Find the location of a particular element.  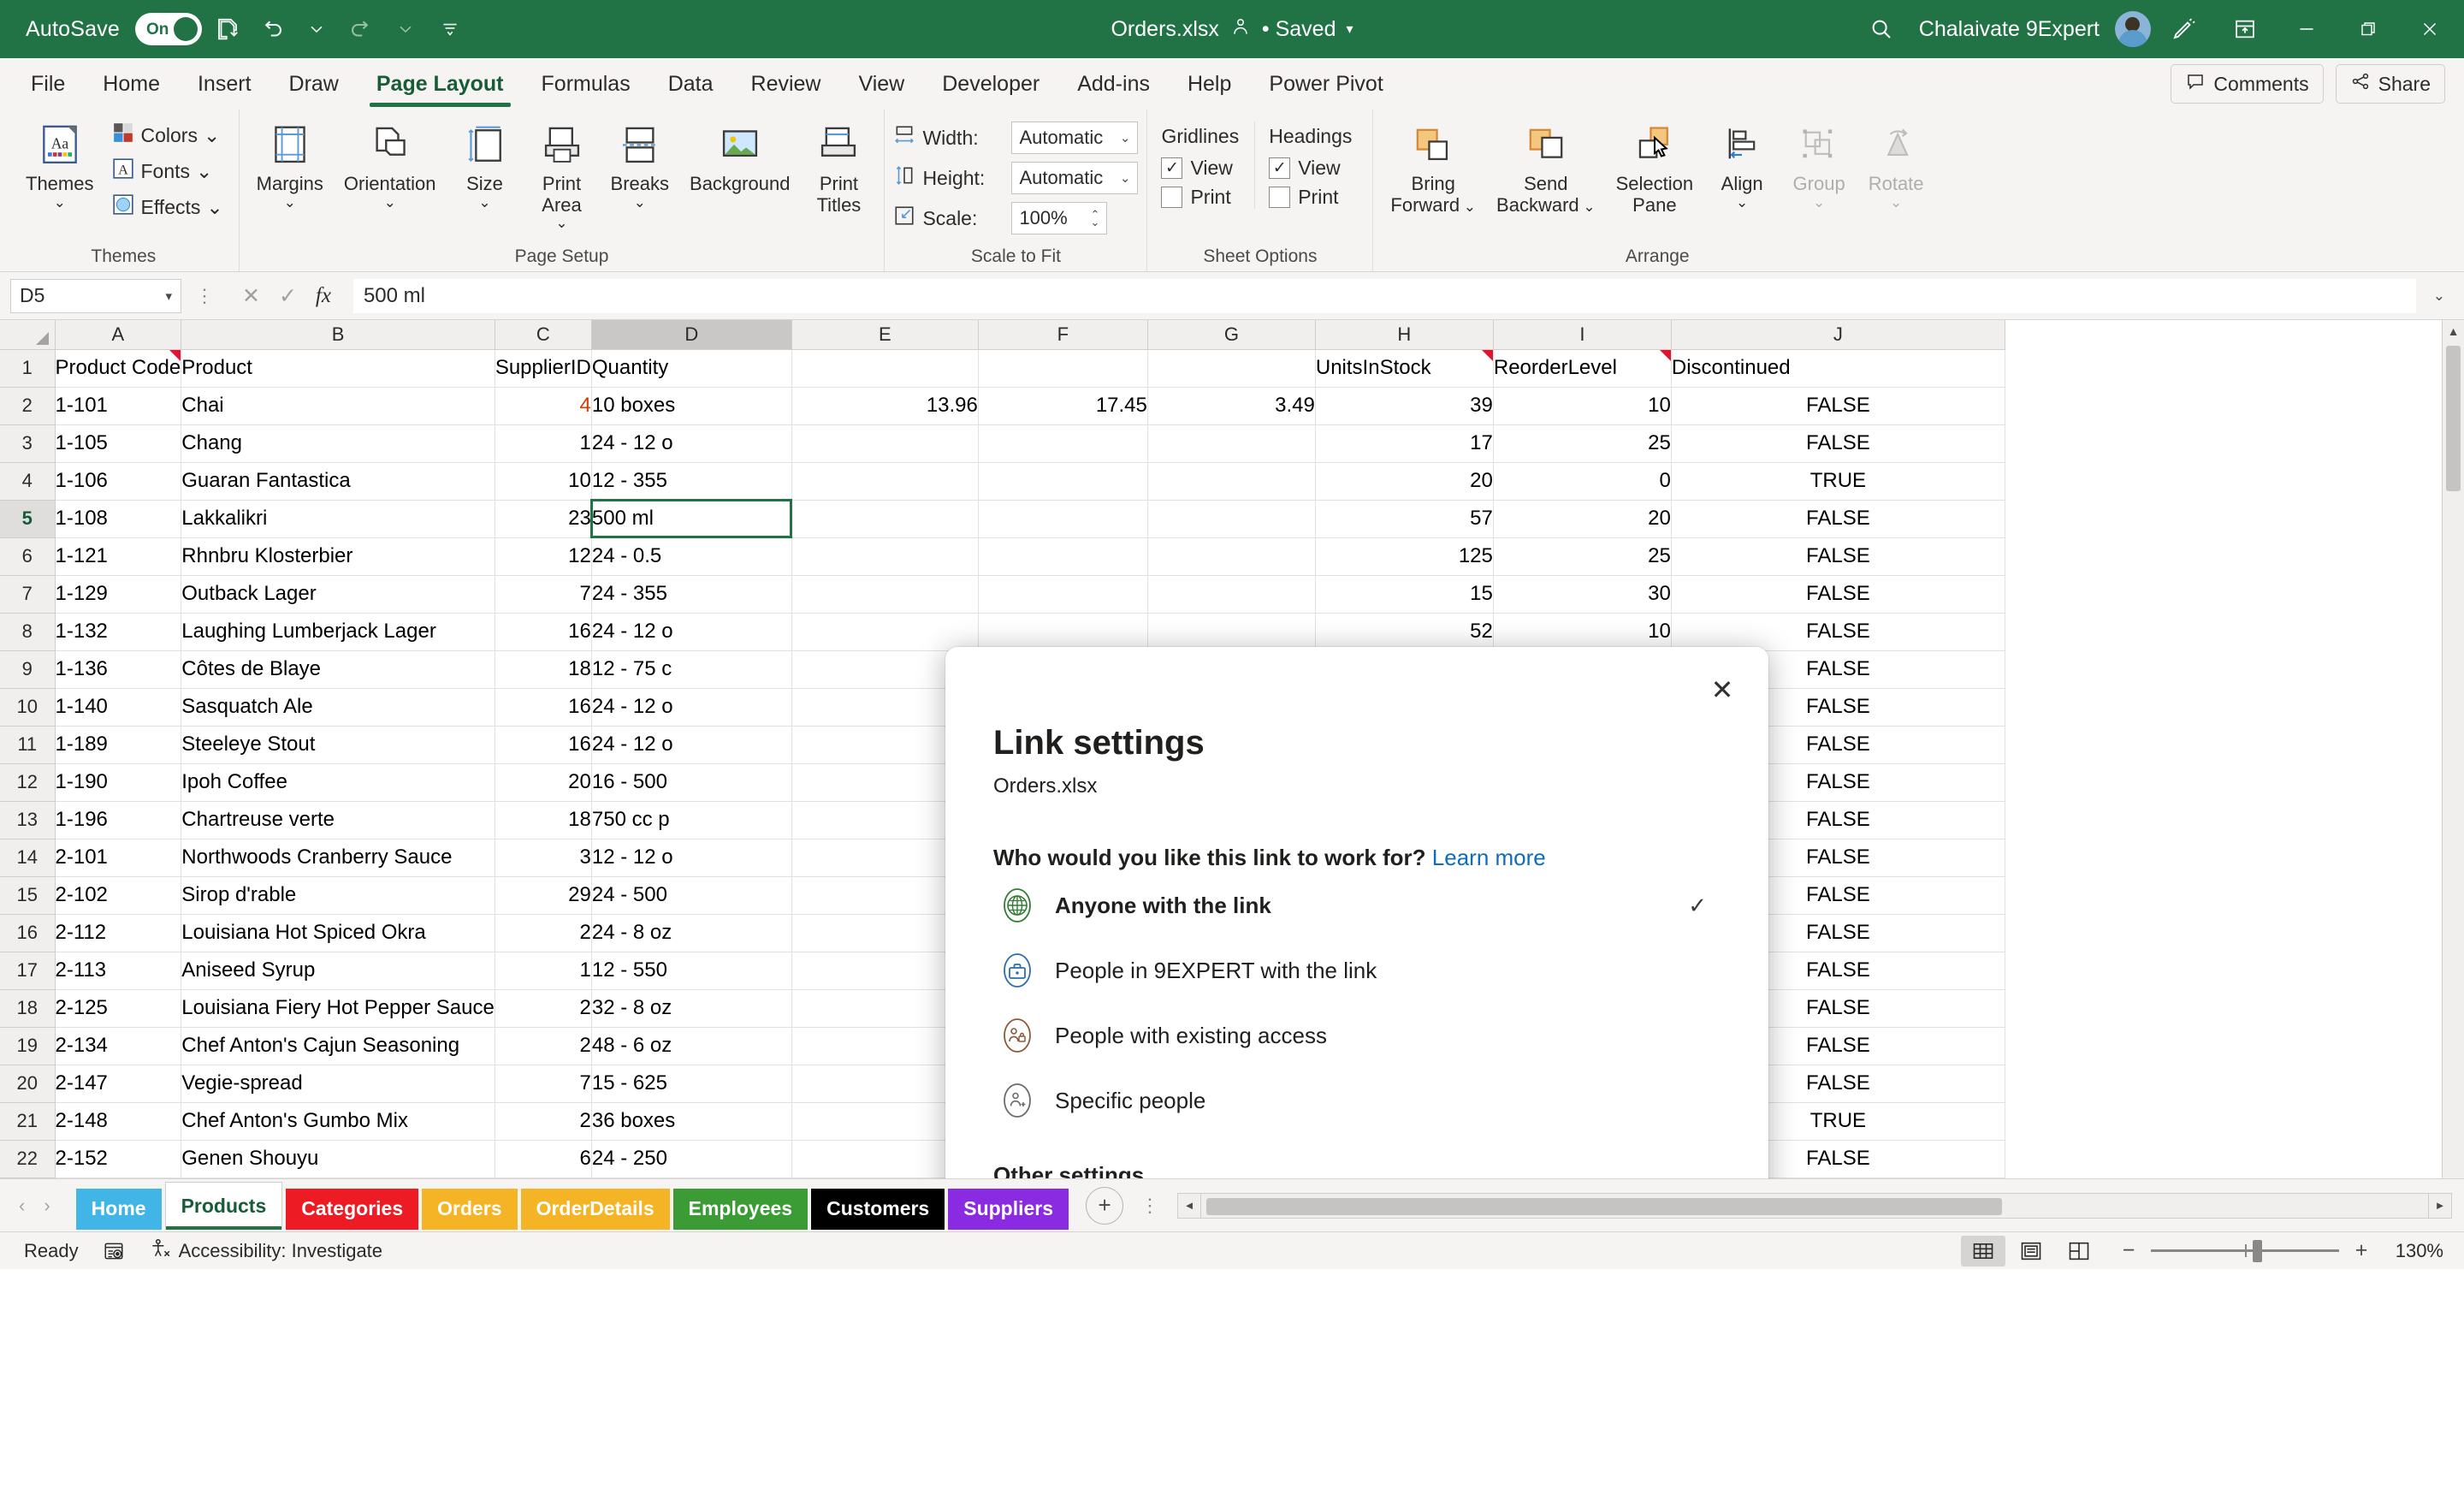

cell-C22: 6 is located at coordinates (543, 1159).